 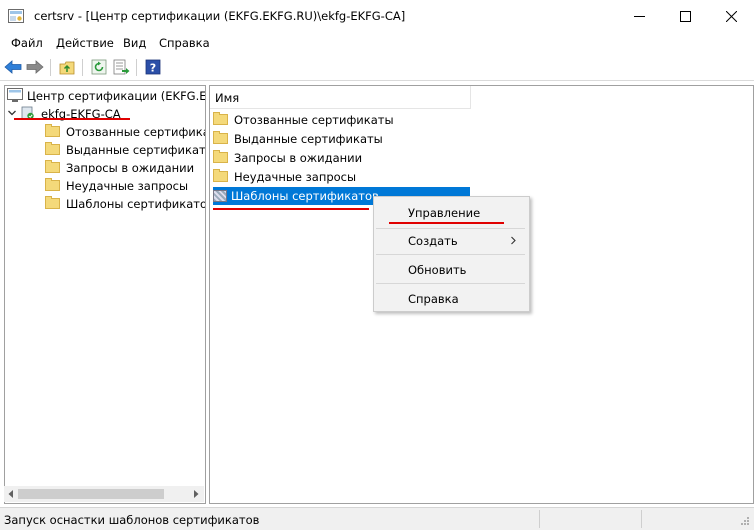 What do you see at coordinates (12, 113) in the screenshot?
I see `chevron-down-icon` at bounding box center [12, 113].